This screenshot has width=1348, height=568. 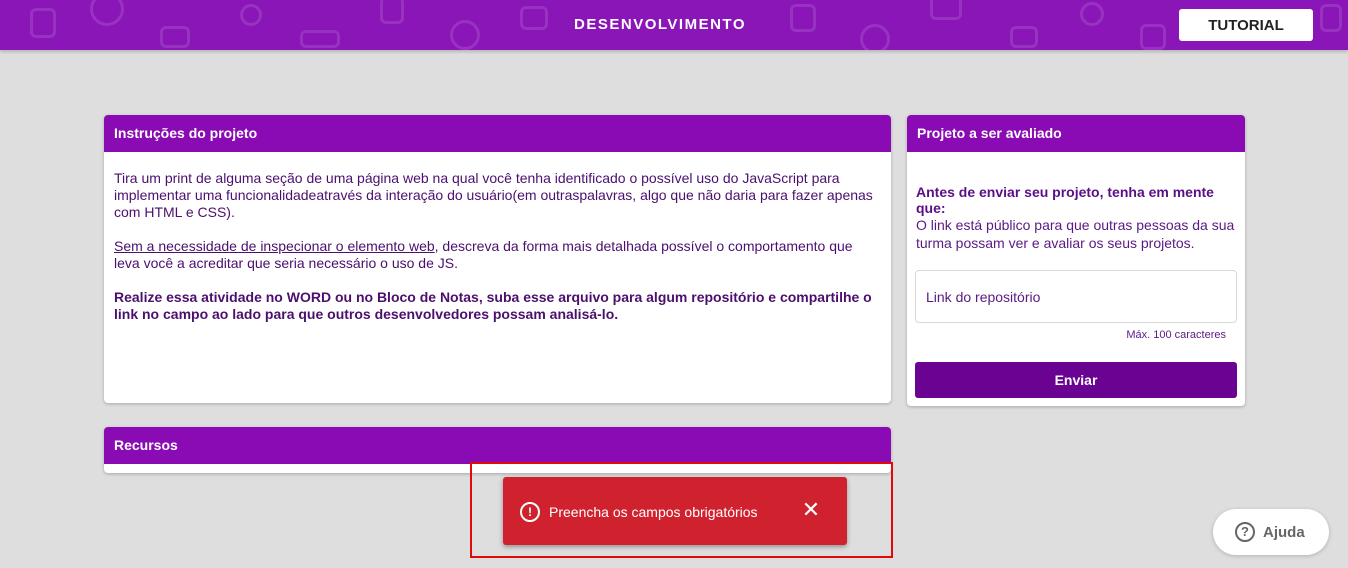 I want to click on help-label: Ajuda, so click(x=1284, y=532).